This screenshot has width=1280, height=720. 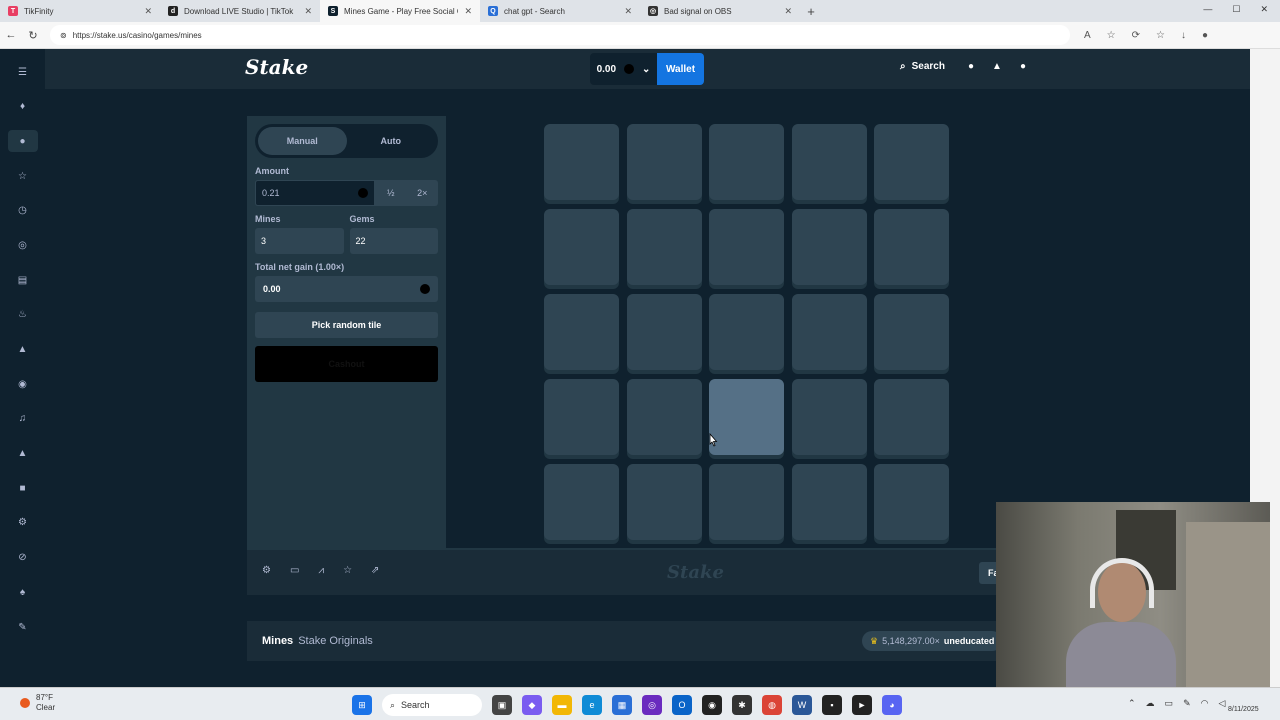 What do you see at coordinates (802, 705) in the screenshot?
I see `word-icon: W` at bounding box center [802, 705].